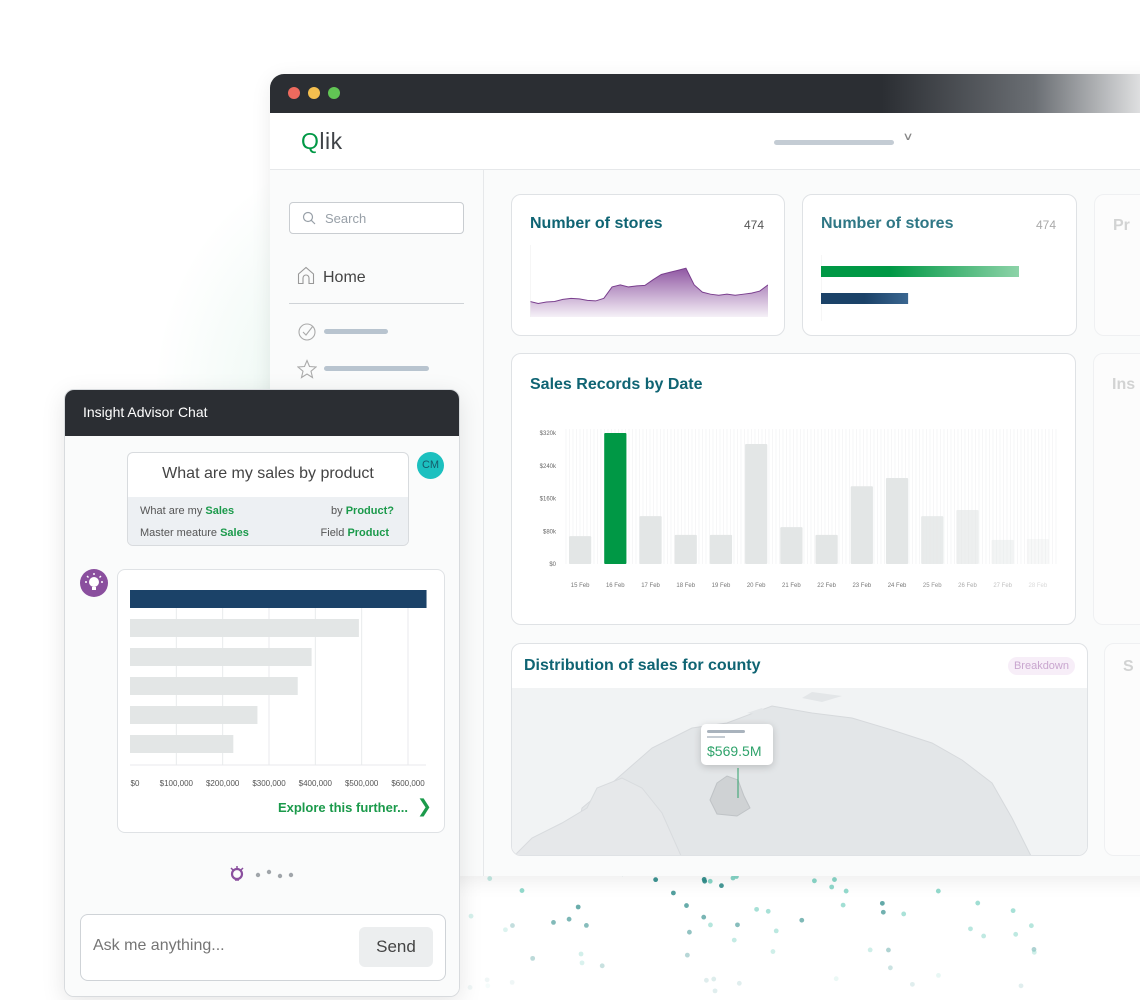 The width and height of the screenshot is (1140, 1000). What do you see at coordinates (649, 292) in the screenshot?
I see `sparkline-area` at bounding box center [649, 292].